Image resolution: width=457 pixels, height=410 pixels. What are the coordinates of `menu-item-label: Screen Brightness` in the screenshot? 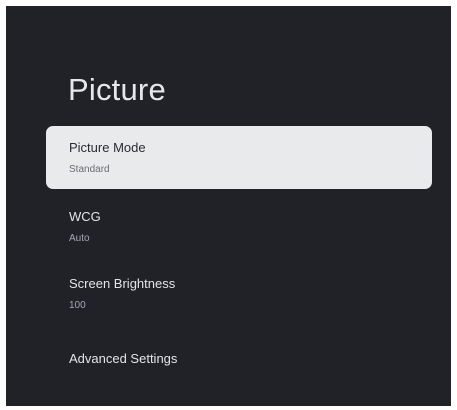 It's located at (122, 283).